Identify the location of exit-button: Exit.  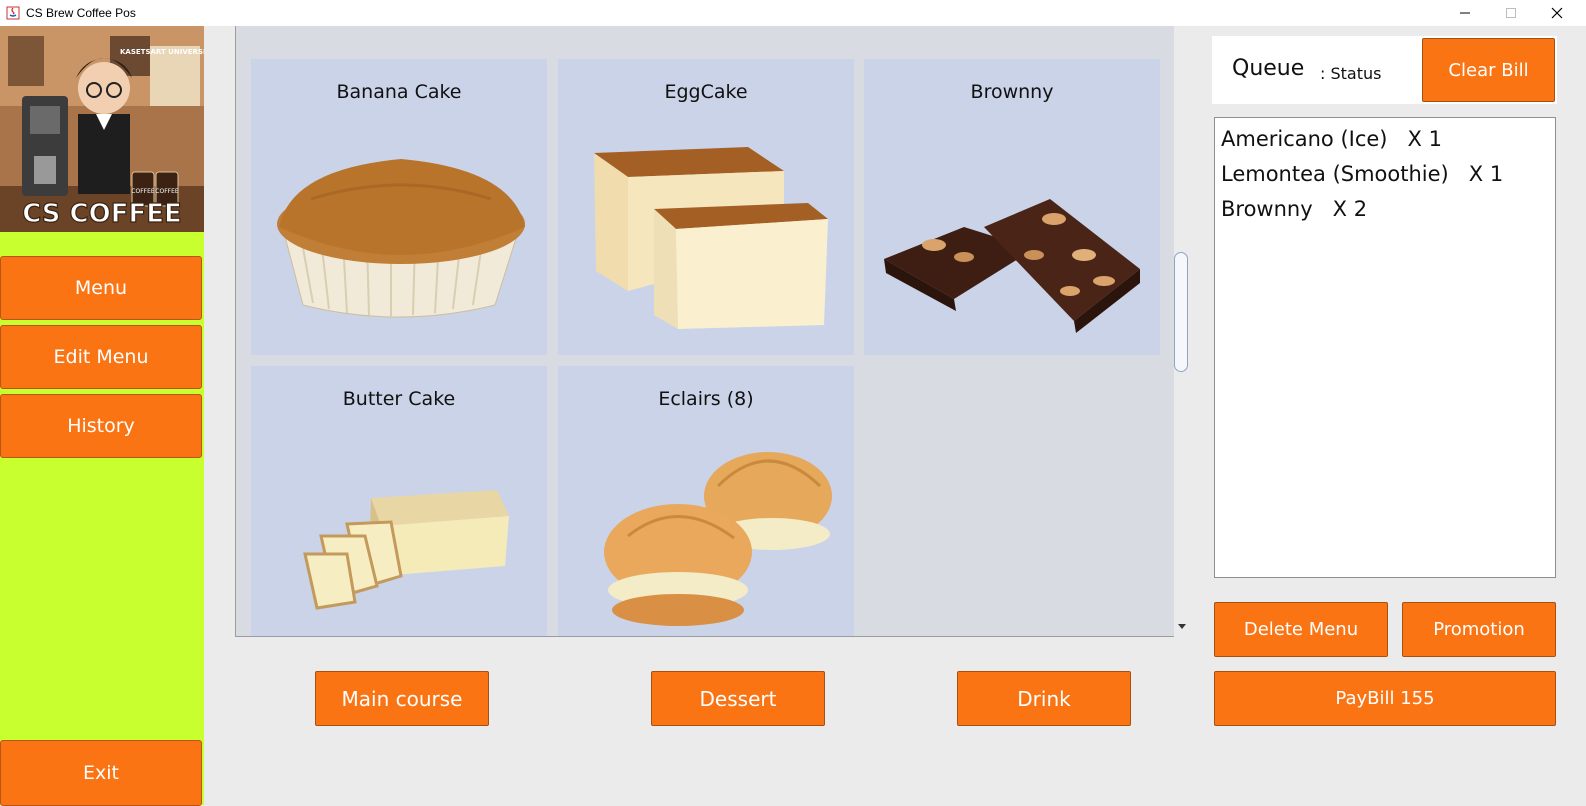
(101, 773).